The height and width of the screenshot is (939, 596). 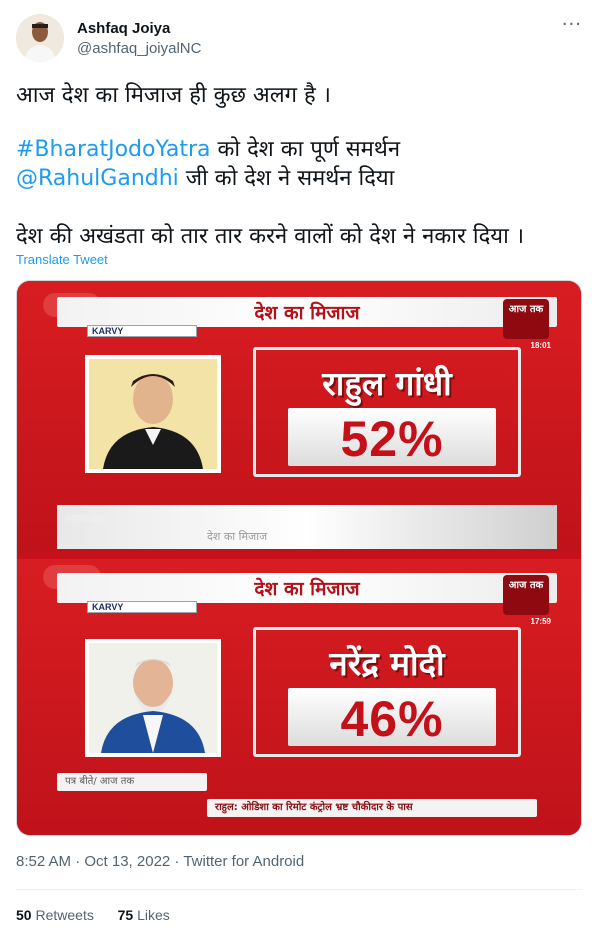 What do you see at coordinates (153, 915) in the screenshot?
I see `likes-label: Likes` at bounding box center [153, 915].